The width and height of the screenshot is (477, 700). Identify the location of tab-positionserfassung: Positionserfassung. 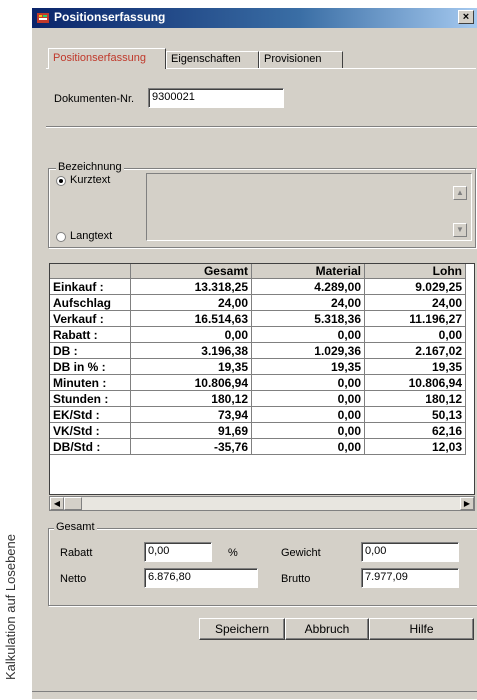
(107, 58).